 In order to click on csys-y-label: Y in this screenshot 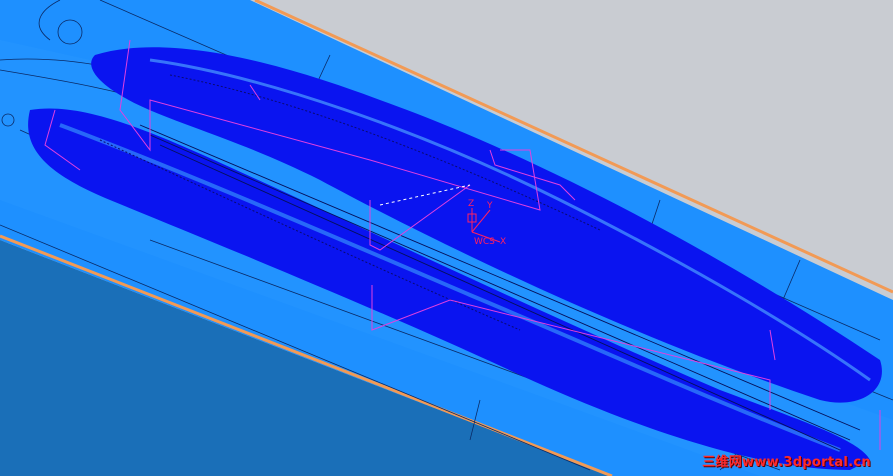, I will do `click(489, 206)`.